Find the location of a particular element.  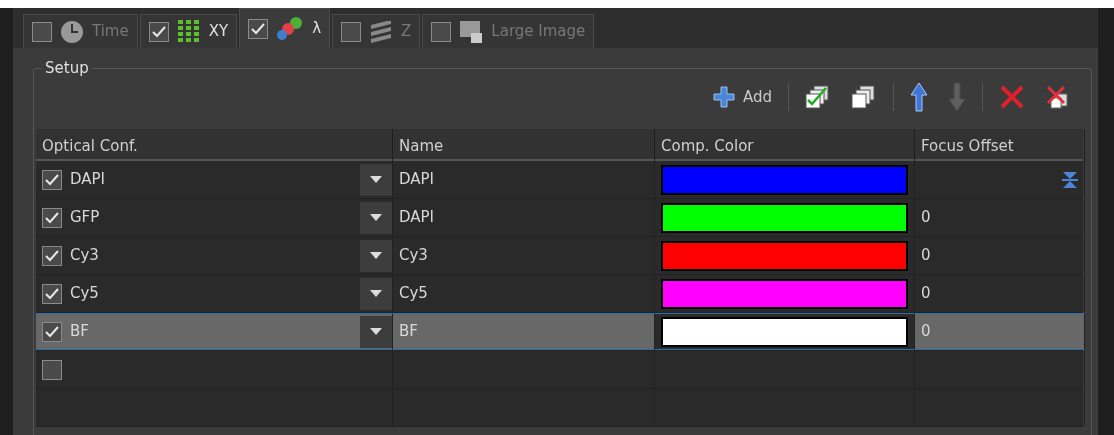

column-header: Optical Conf. is located at coordinates (214, 146).